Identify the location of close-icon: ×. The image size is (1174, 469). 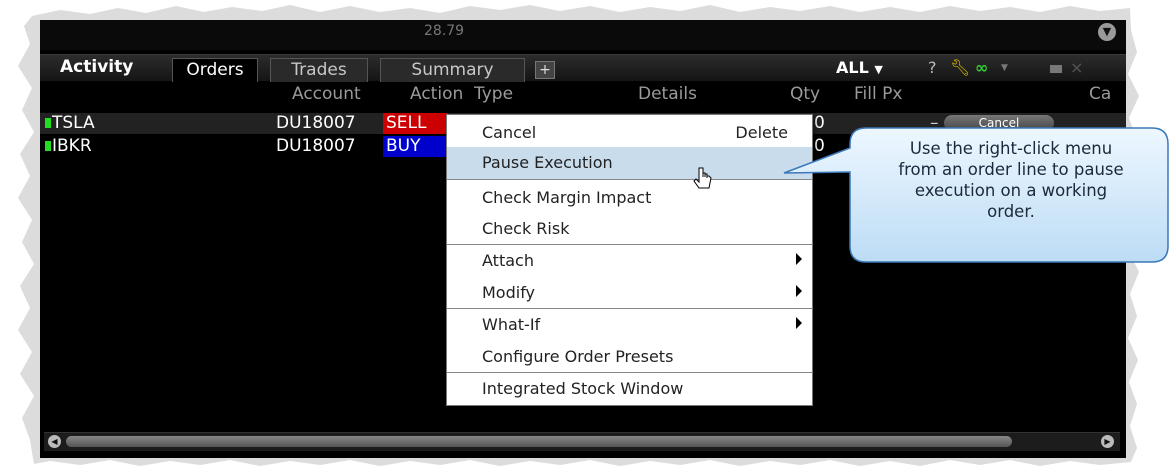
(1076, 67).